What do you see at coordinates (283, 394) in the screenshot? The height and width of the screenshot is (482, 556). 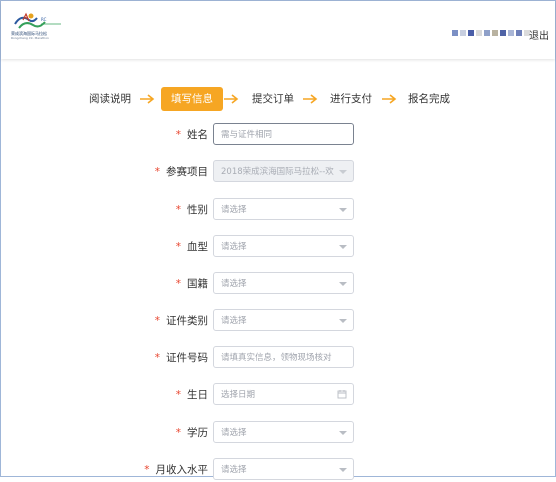 I see `birthday-date-picker: 选择日期` at bounding box center [283, 394].